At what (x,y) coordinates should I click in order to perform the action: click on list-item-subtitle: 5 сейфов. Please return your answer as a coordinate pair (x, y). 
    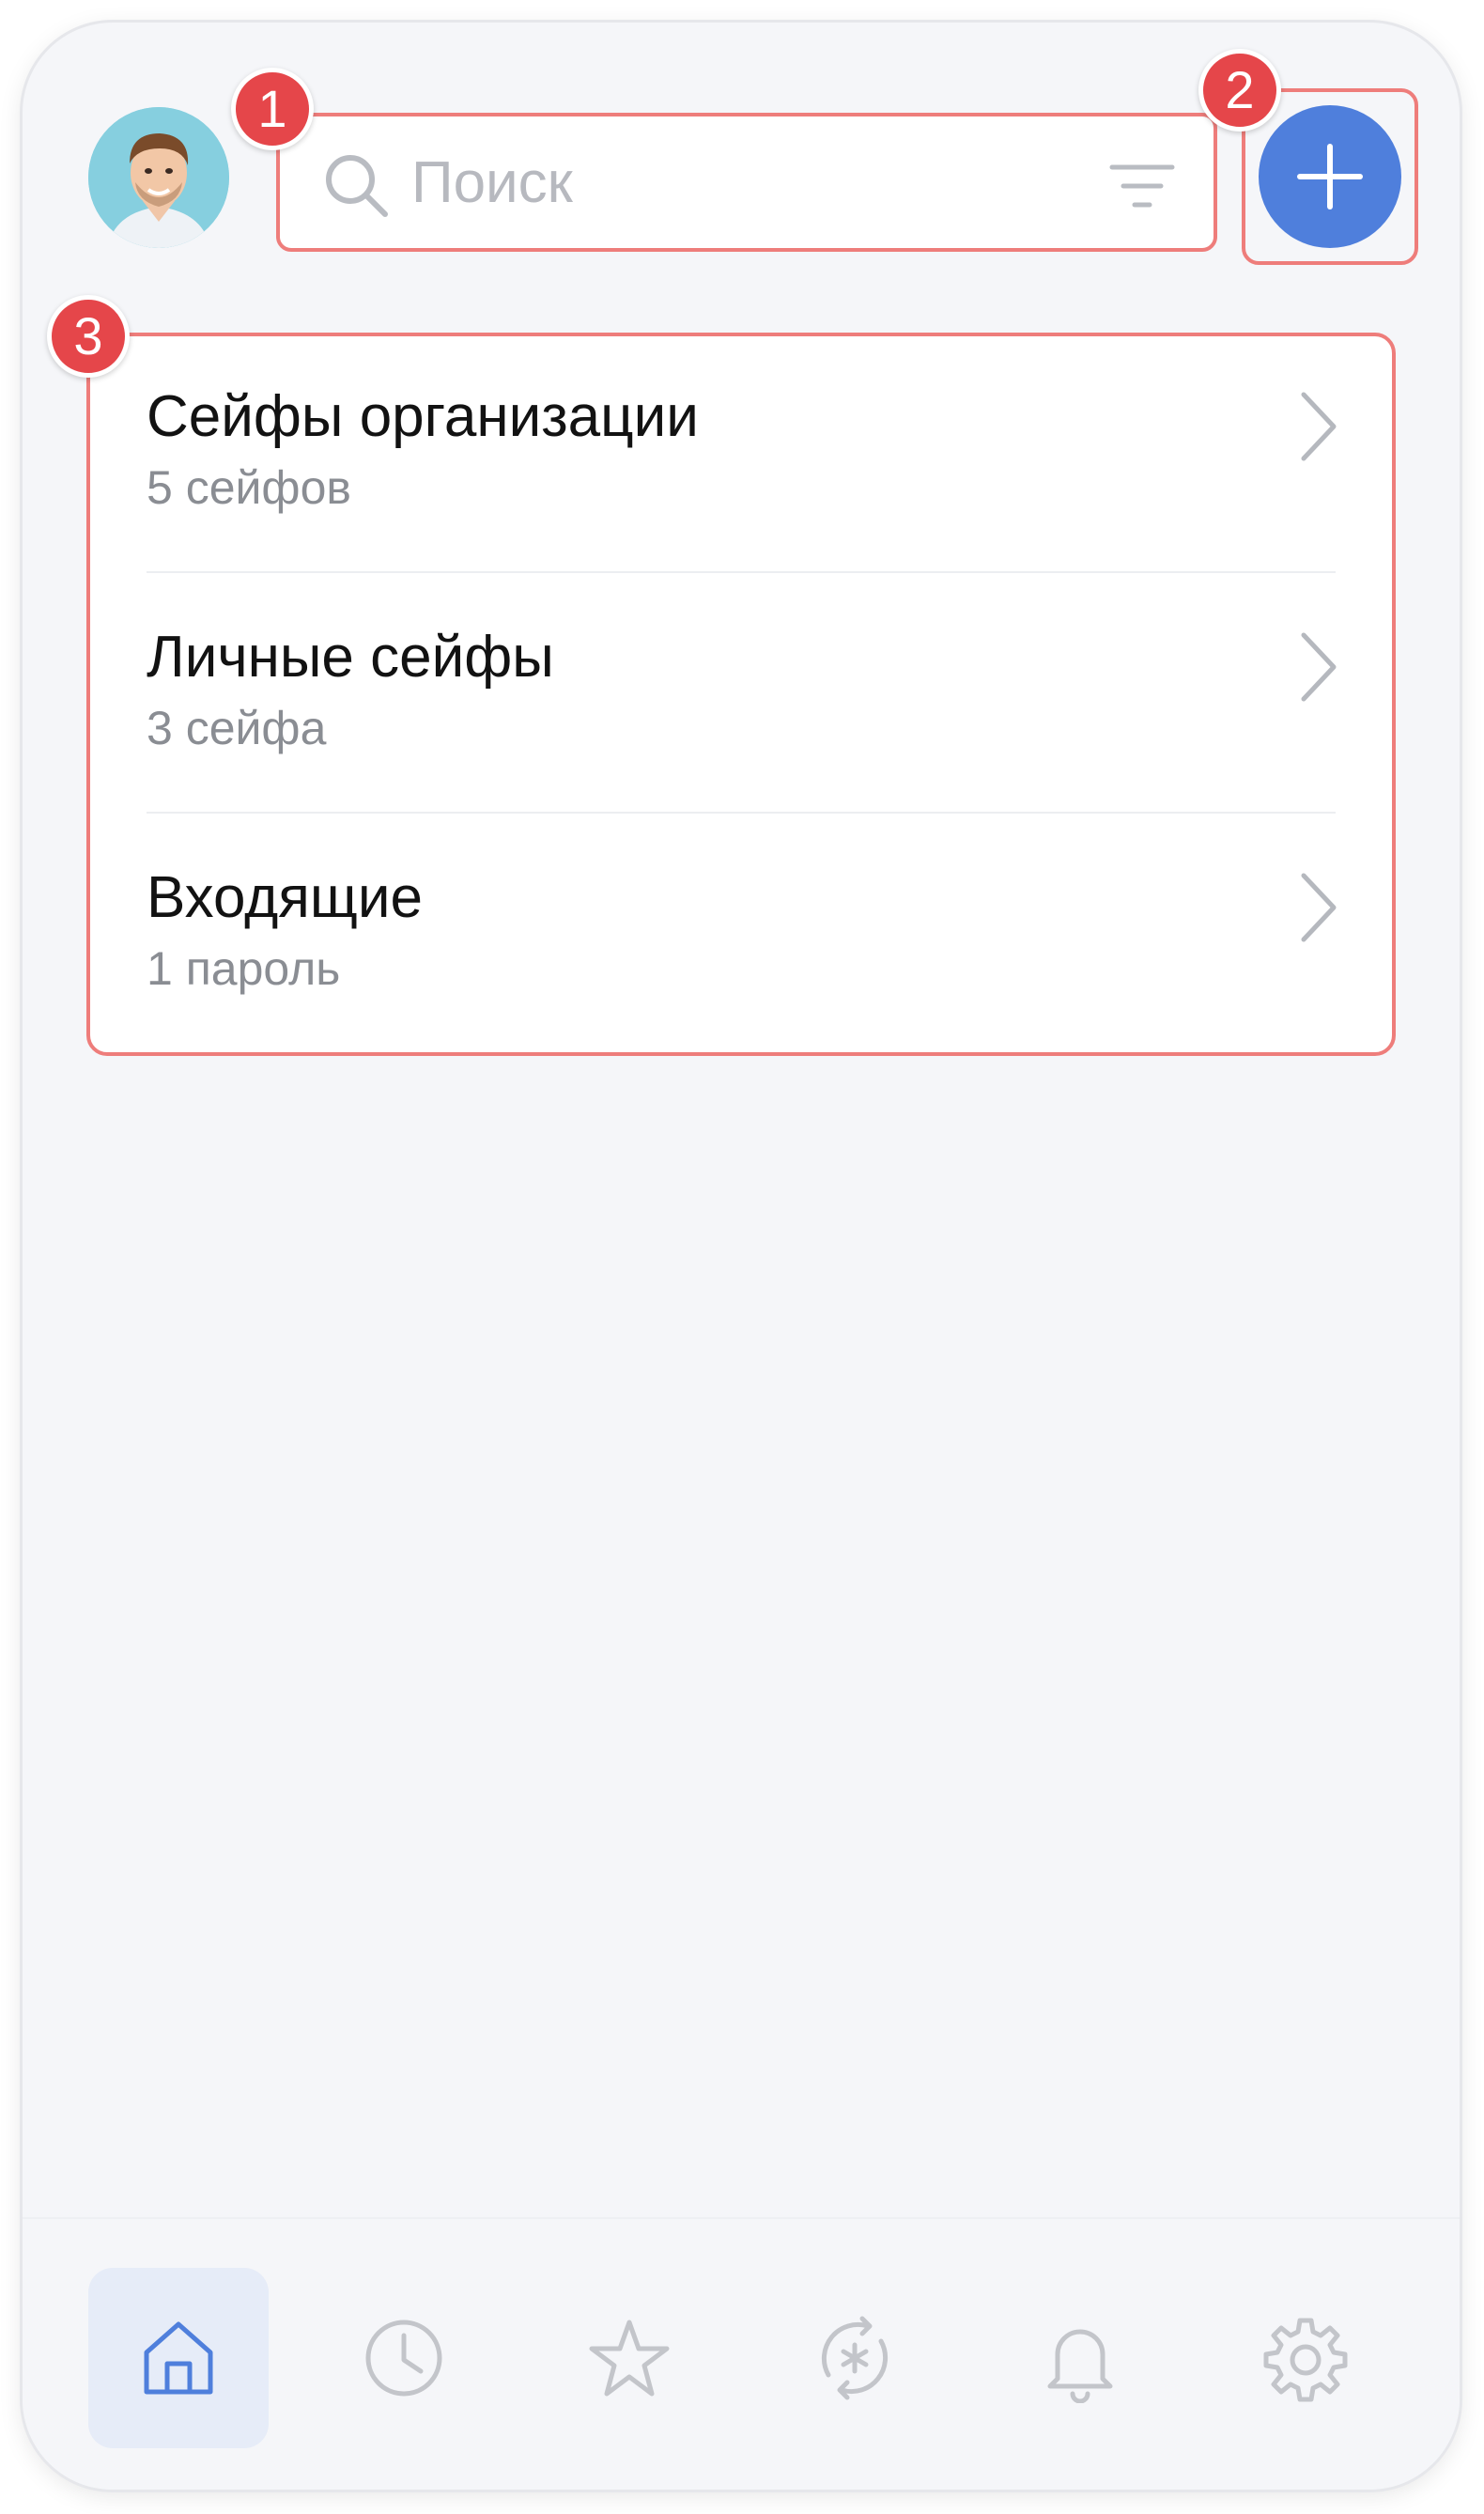
    Looking at the image, I should click on (249, 487).